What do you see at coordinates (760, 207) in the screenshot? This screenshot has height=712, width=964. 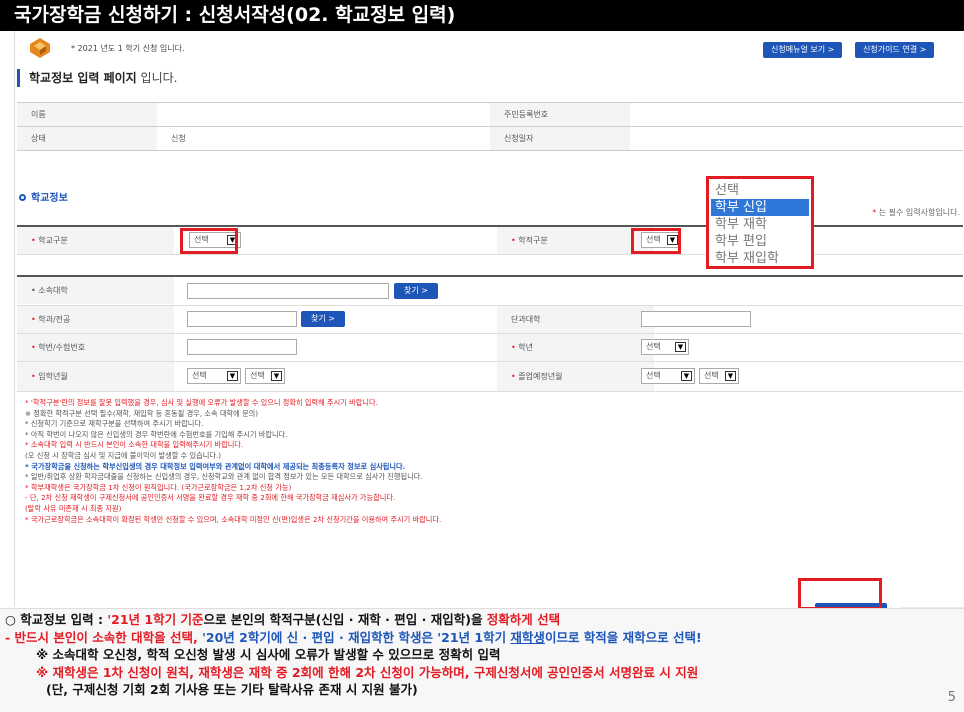 I see `dropdown-option-selected: 학부 신입` at bounding box center [760, 207].